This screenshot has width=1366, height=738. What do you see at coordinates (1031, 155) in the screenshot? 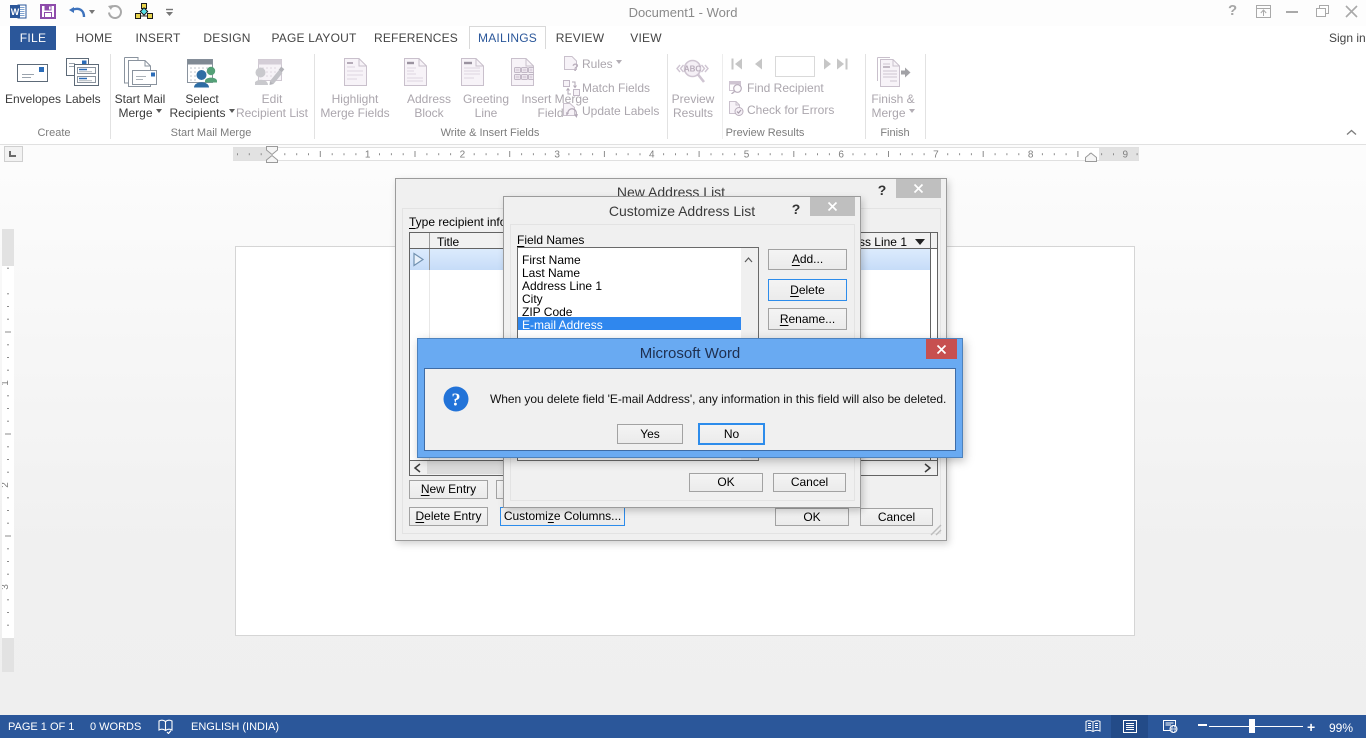
I see `svg-text: 8` at bounding box center [1031, 155].